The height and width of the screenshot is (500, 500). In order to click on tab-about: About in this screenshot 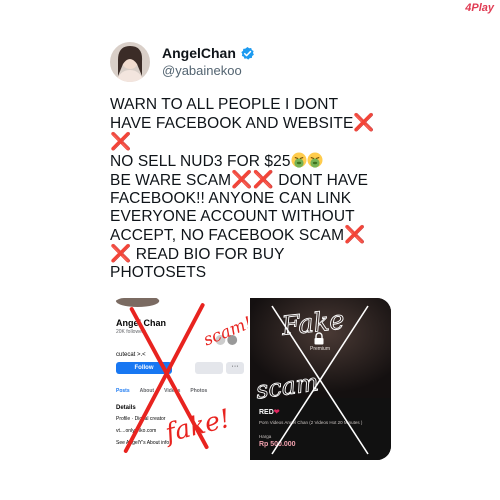, I will do `click(147, 391)`.